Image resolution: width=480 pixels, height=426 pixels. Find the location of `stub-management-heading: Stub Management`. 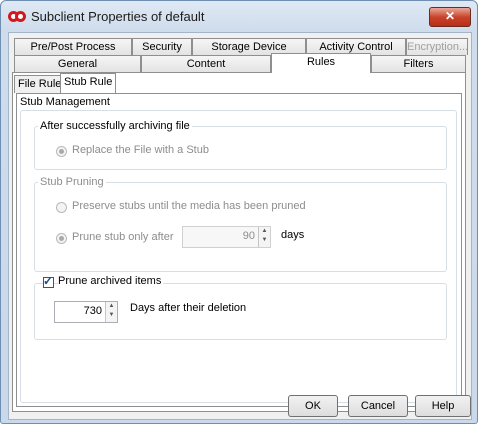

stub-management-heading: Stub Management is located at coordinates (65, 102).